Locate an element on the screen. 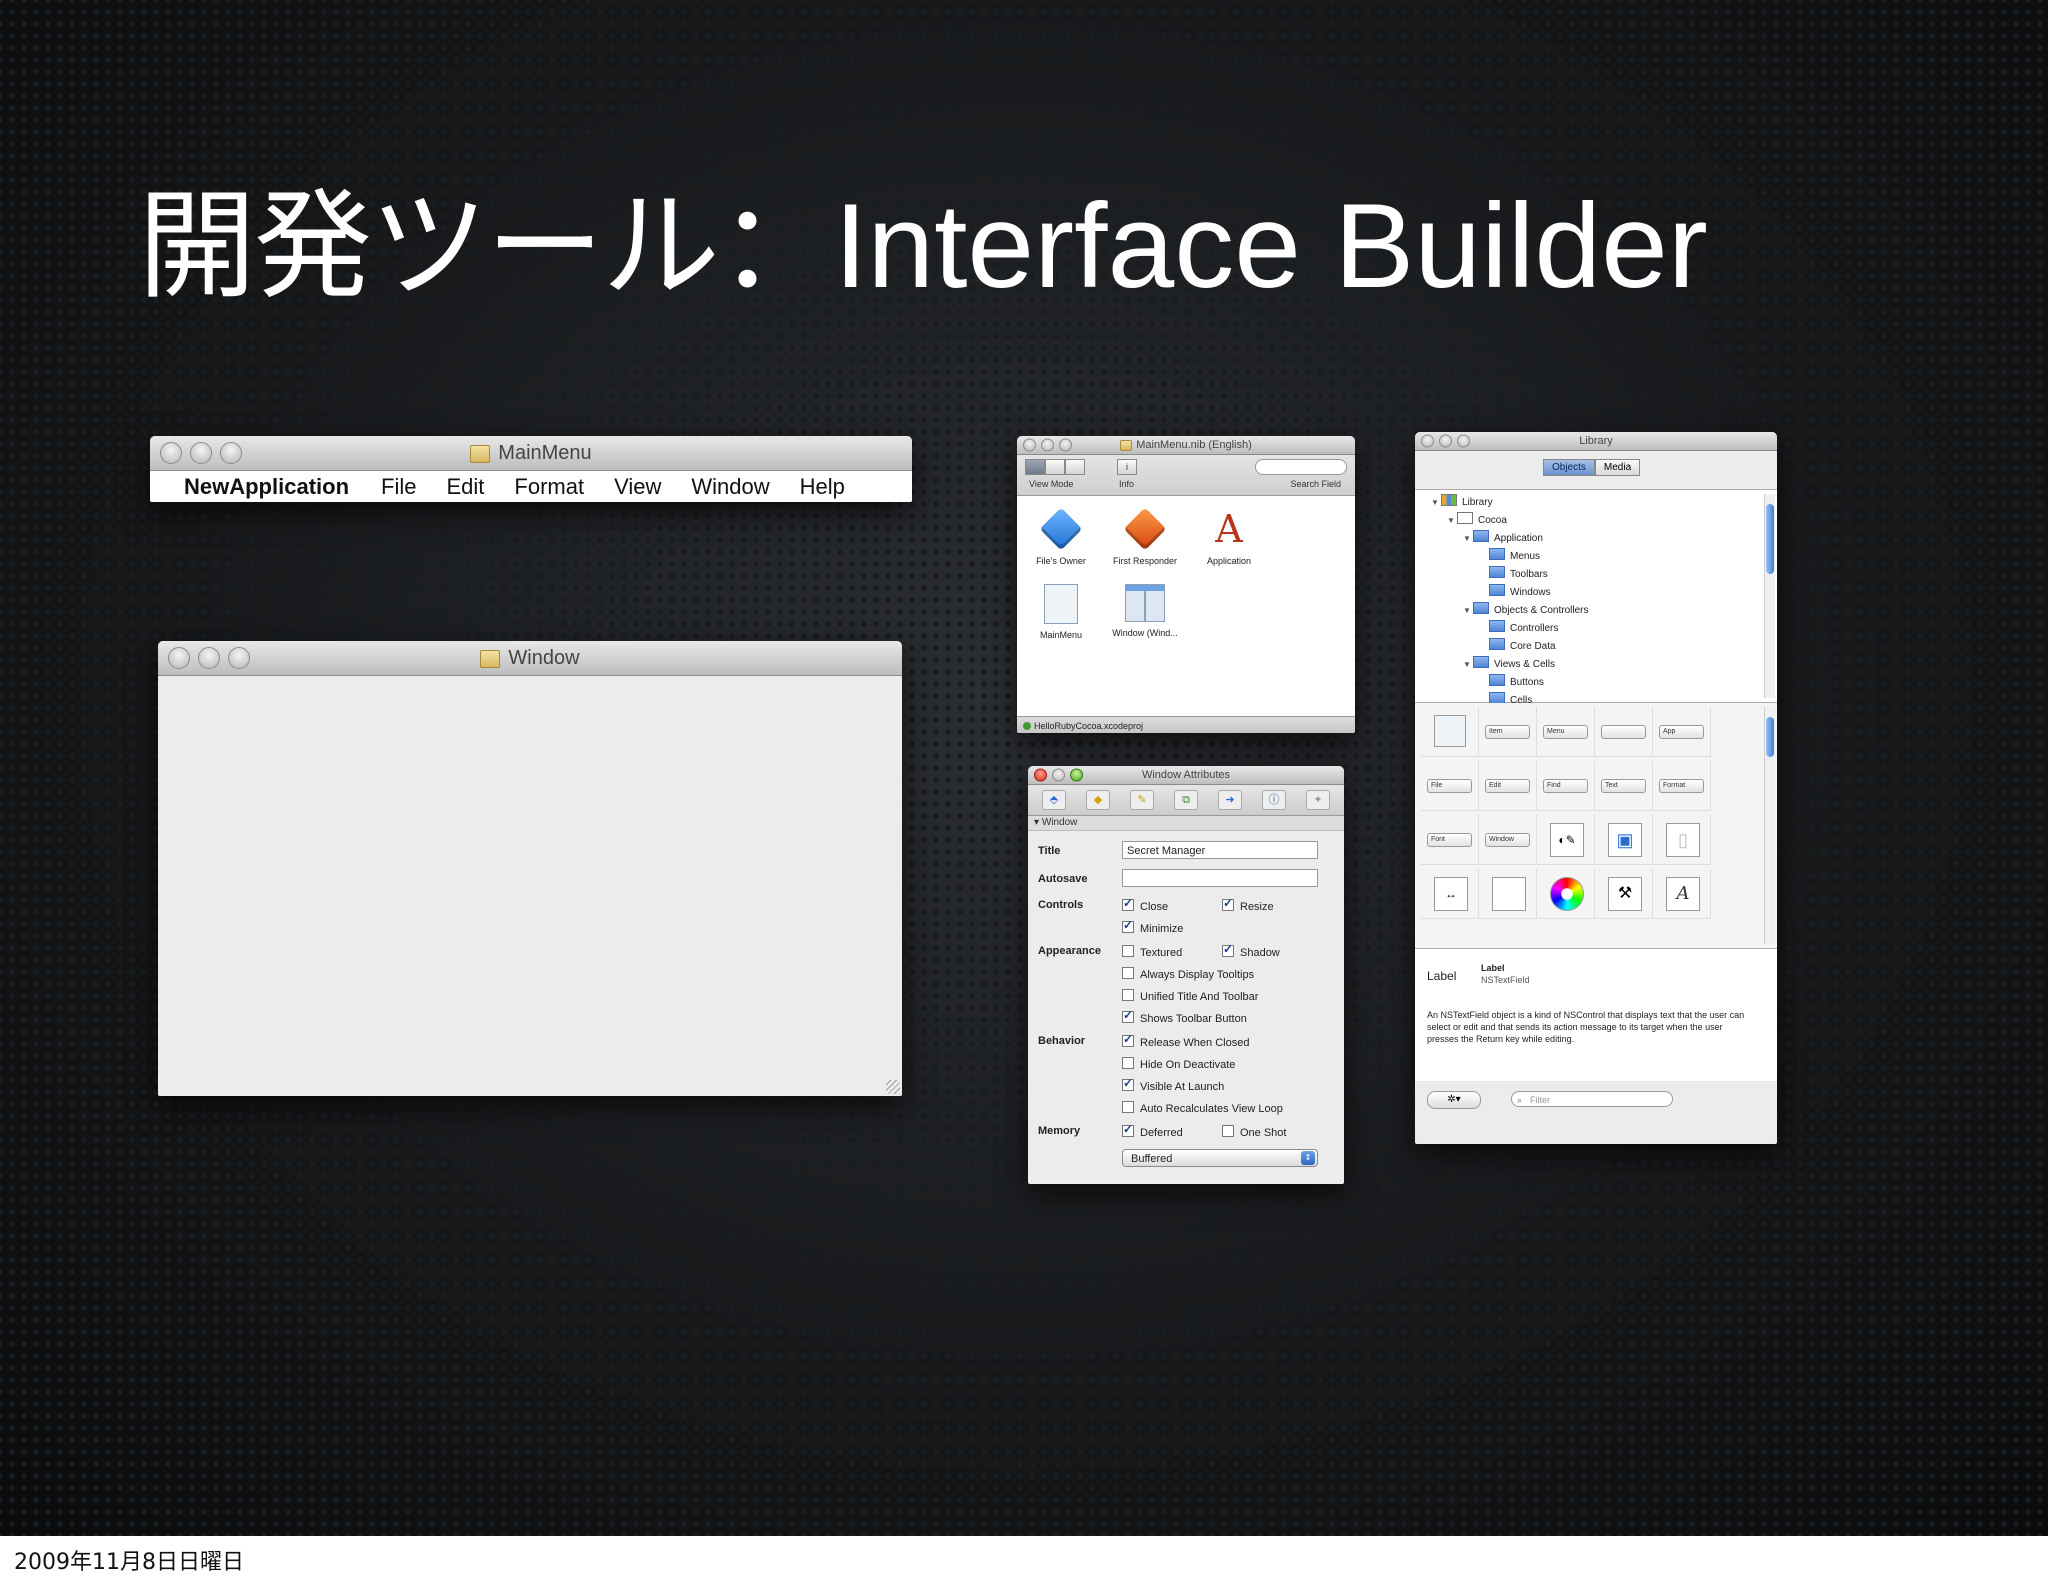 The image size is (2048, 1576). grid-cell: Font is located at coordinates (1450, 840).